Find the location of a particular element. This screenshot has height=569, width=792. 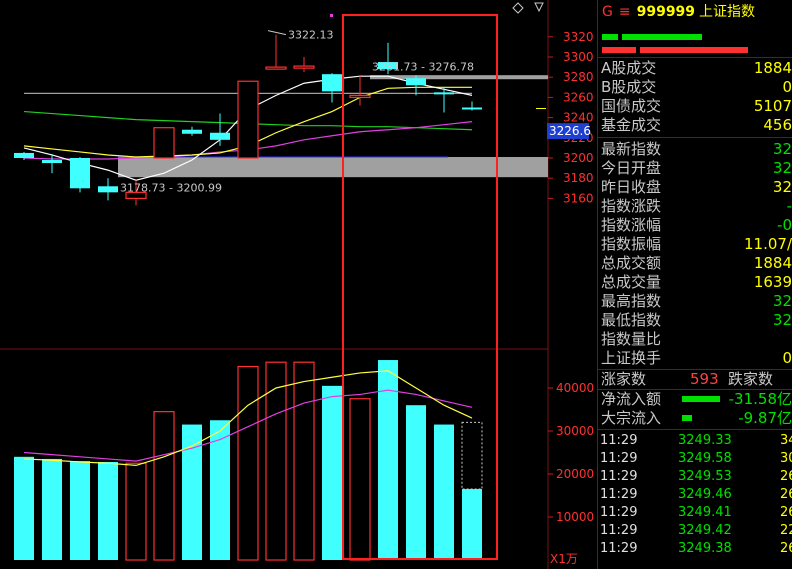

up-down-bars is located at coordinates (695, 39).